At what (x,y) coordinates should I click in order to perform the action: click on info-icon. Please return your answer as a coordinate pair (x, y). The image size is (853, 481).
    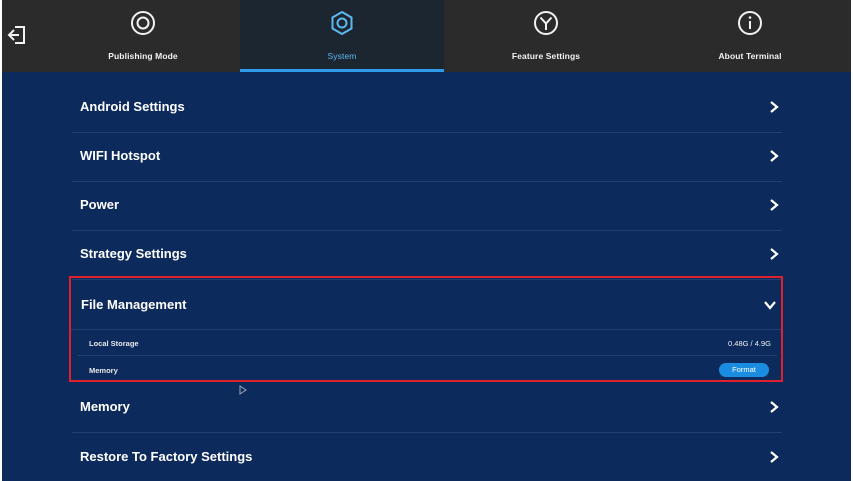
    Looking at the image, I should click on (750, 23).